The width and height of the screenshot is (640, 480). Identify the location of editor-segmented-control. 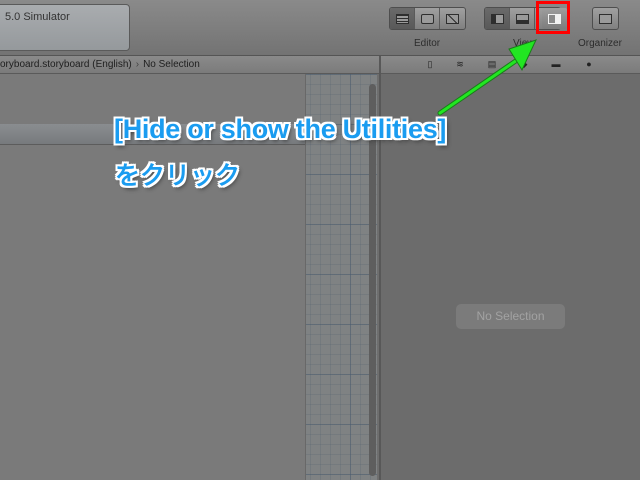
(427, 18).